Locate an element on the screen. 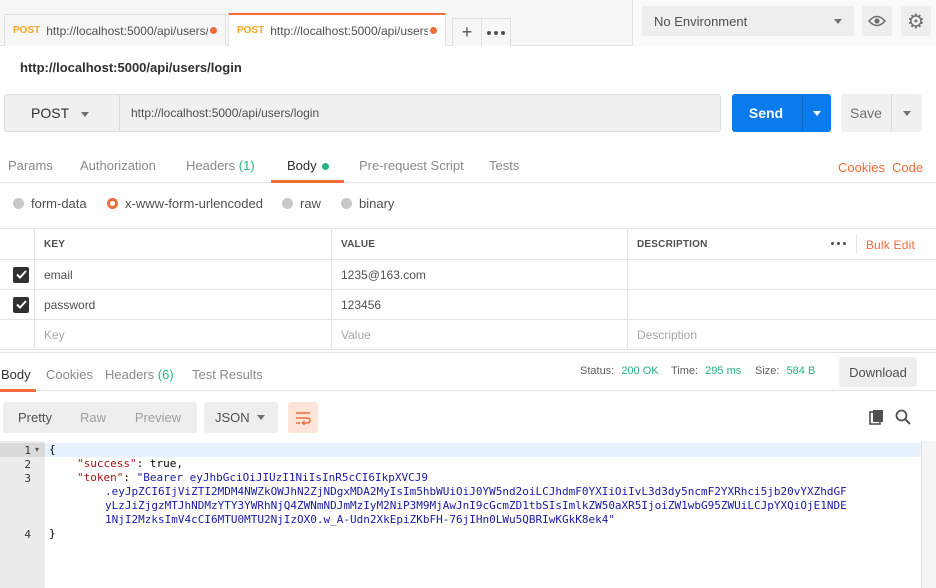  method-select: POST is located at coordinates (62, 113).